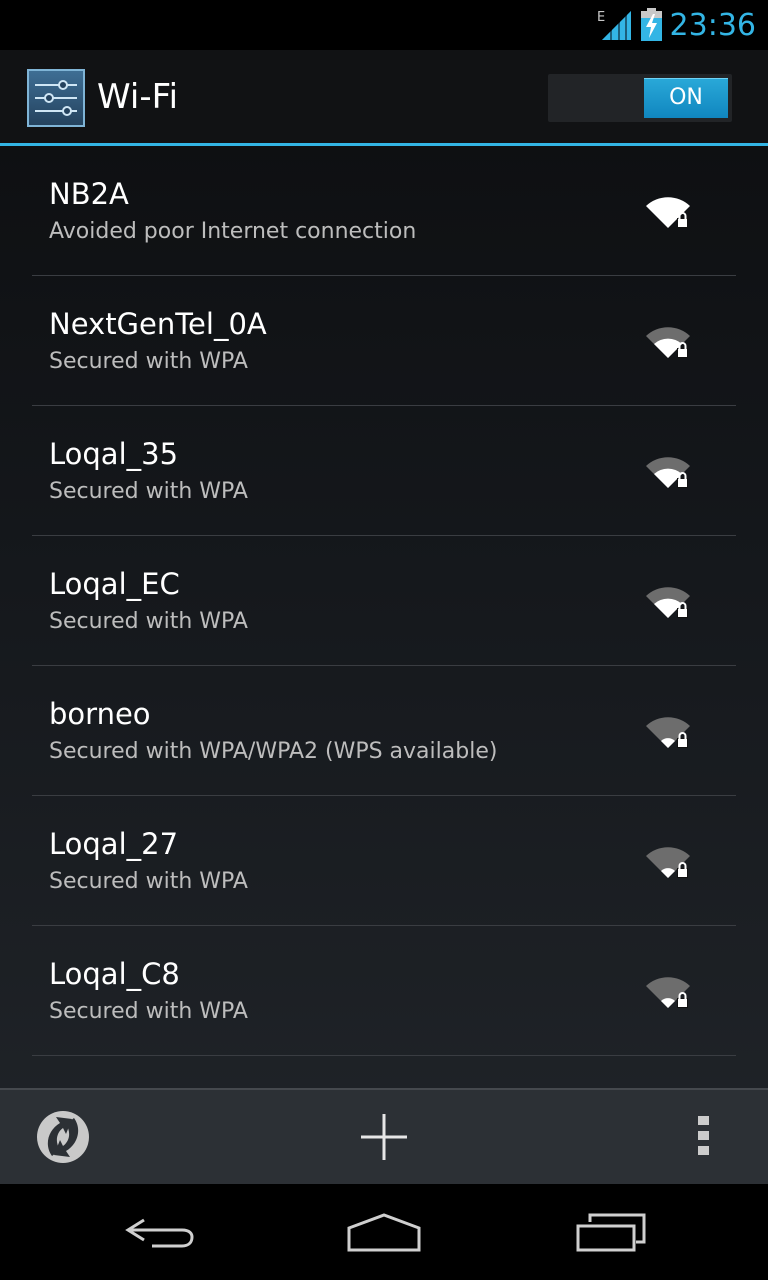 This screenshot has height=1280, width=768. I want to click on network-item: NB2A Avoided poor Internet connection, so click(384, 211).